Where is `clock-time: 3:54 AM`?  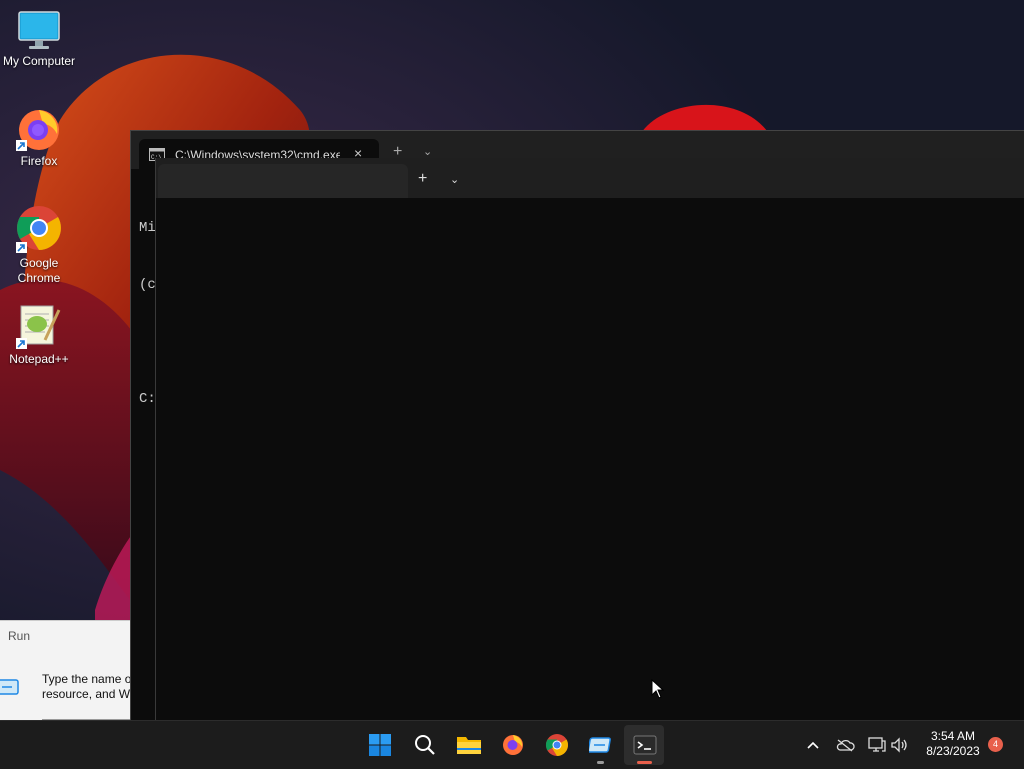
clock-time: 3:54 AM is located at coordinates (953, 736).